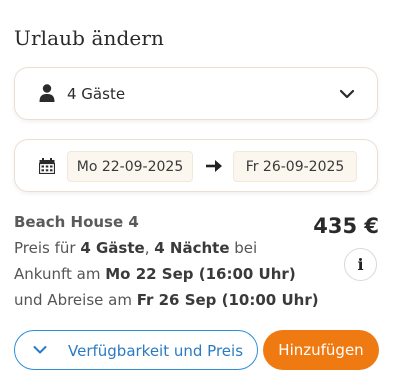 The width and height of the screenshot is (397, 383). Describe the element at coordinates (75, 300) in the screenshot. I see `departure-text: und Abreise am` at that location.